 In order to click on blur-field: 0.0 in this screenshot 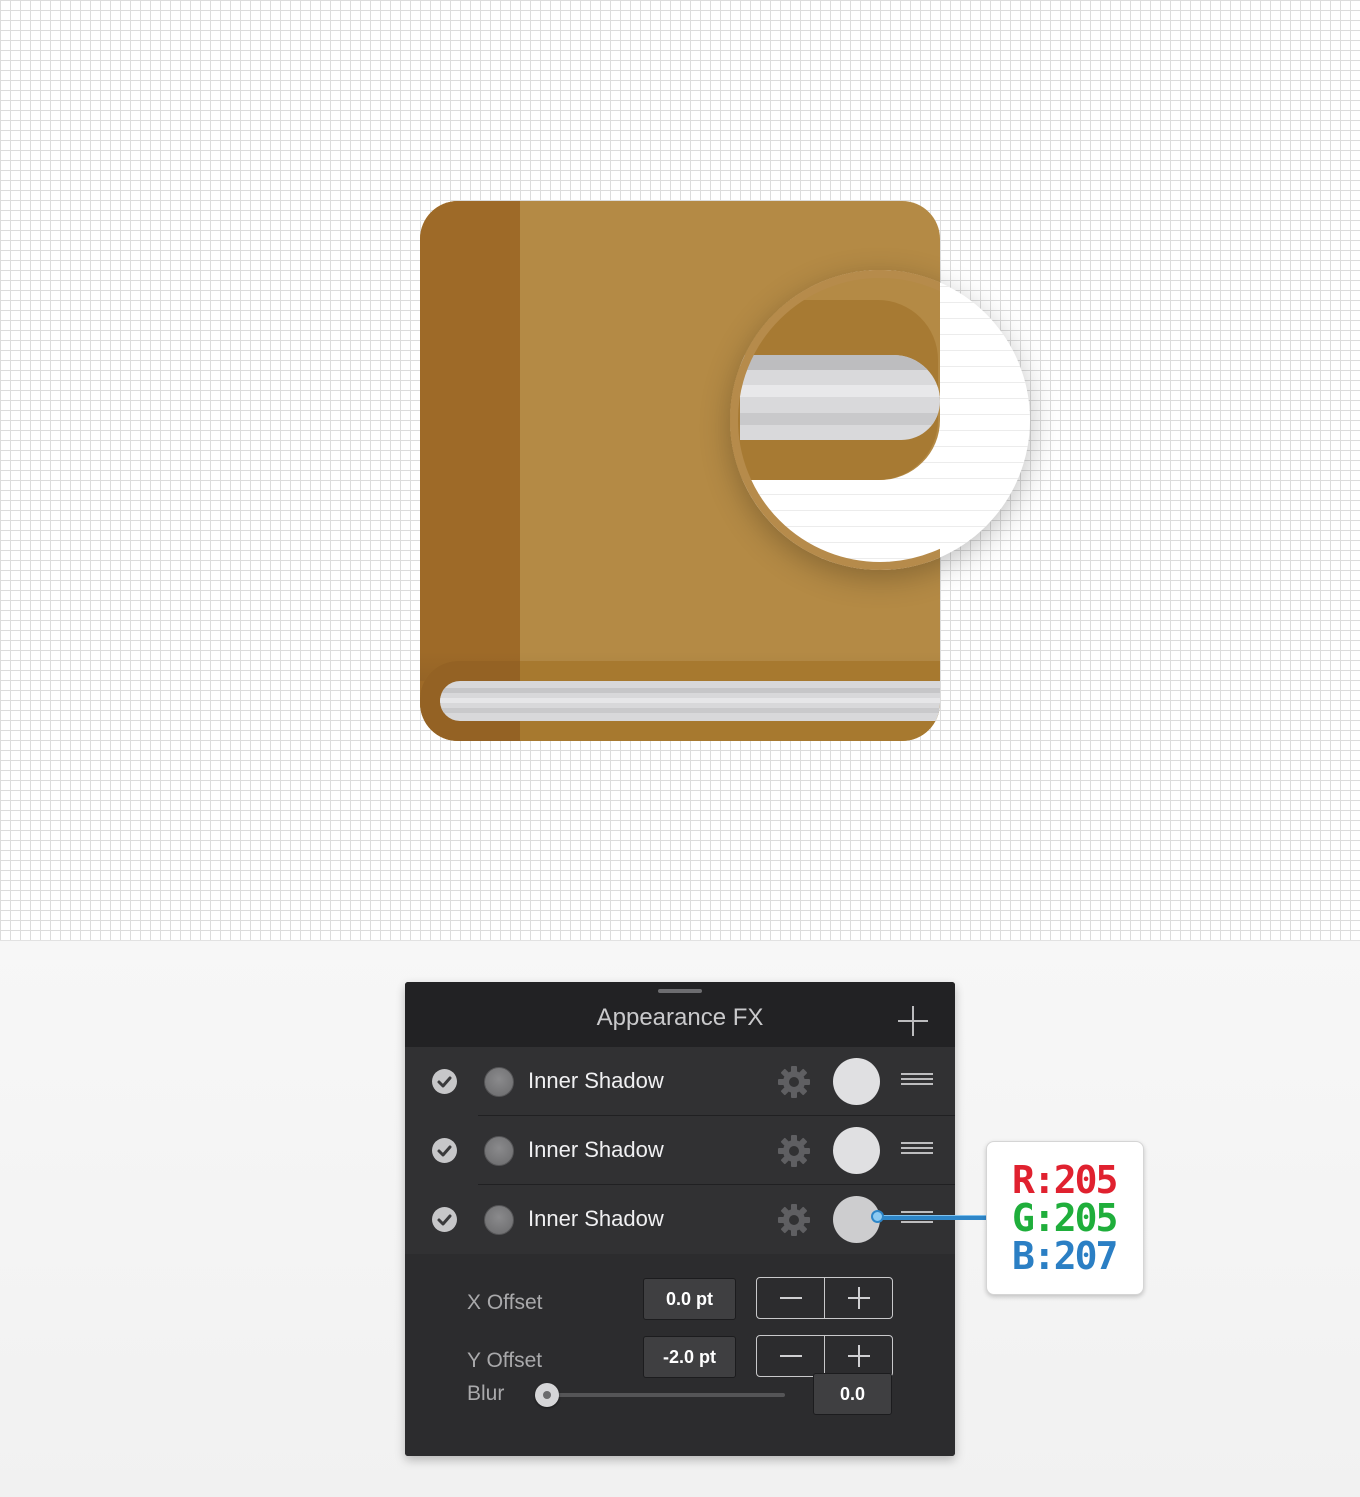, I will do `click(852, 1394)`.